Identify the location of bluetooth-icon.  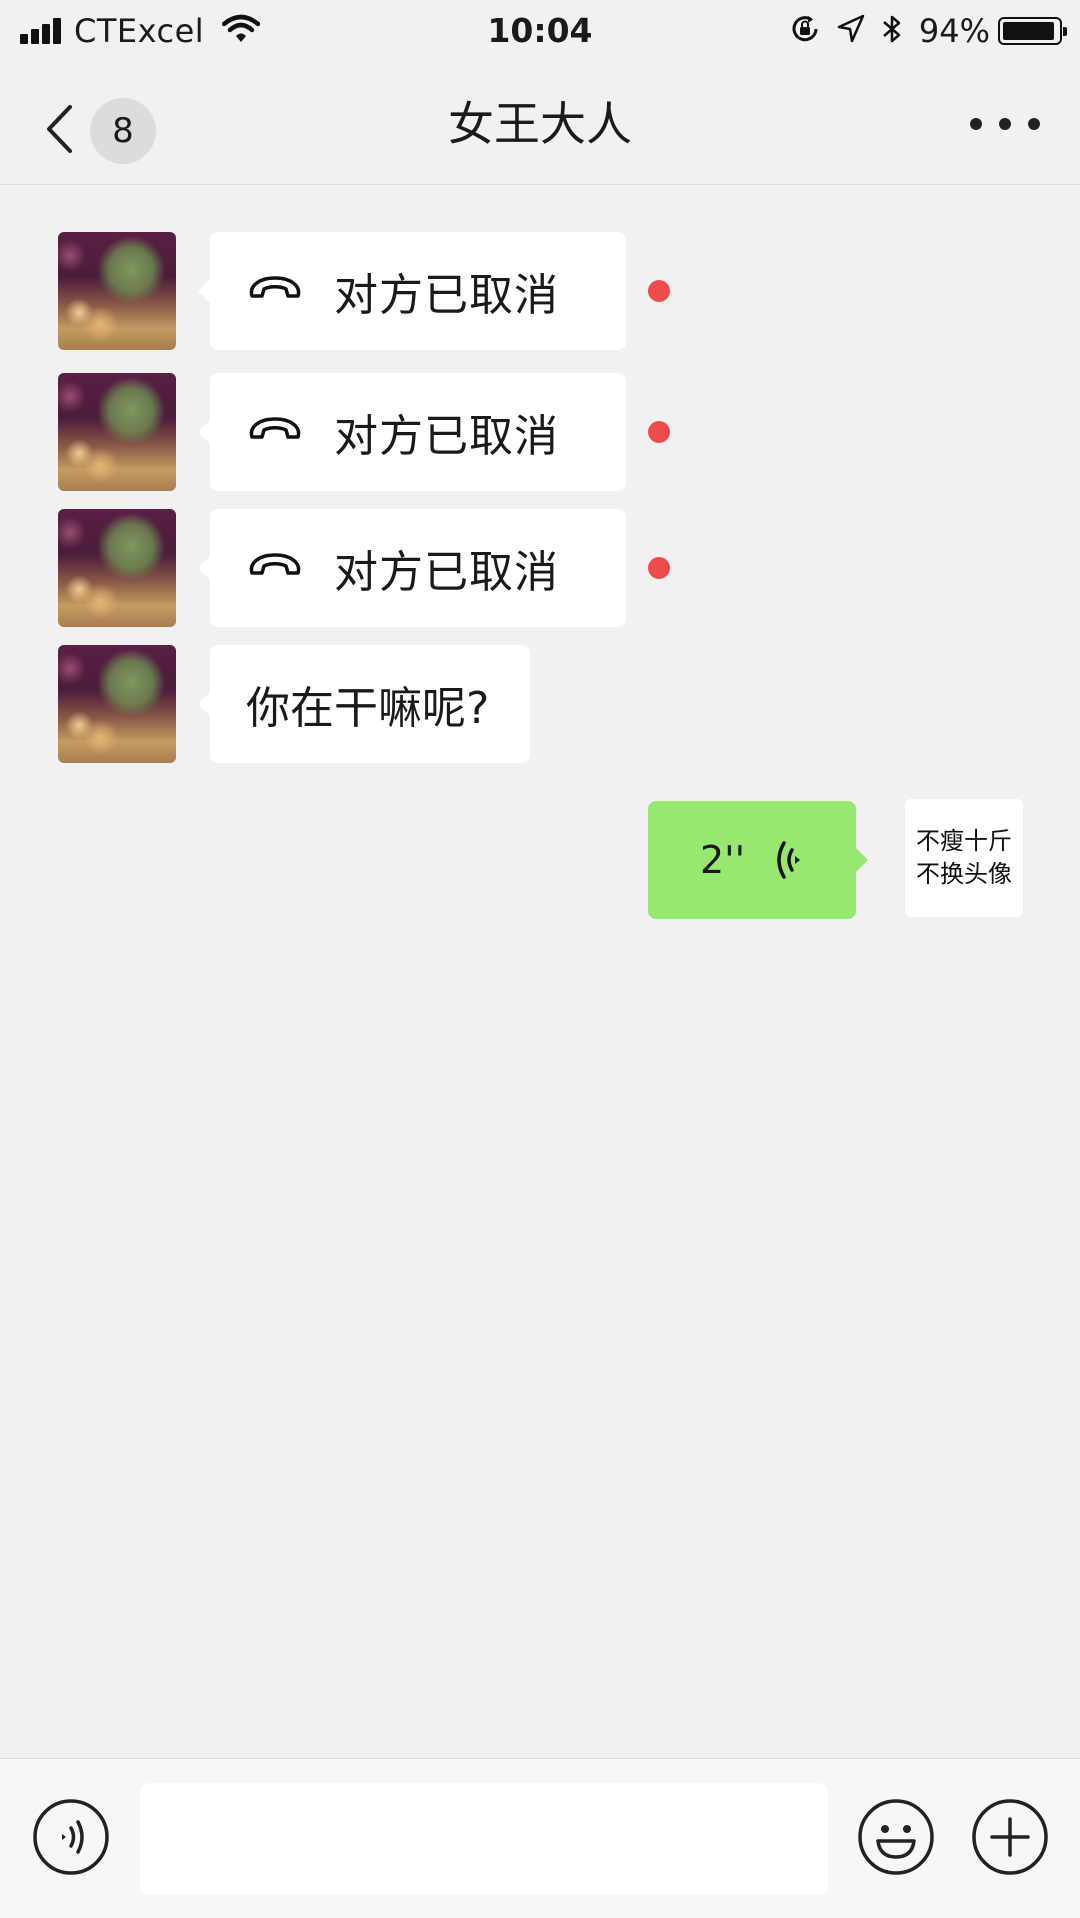
(892, 31).